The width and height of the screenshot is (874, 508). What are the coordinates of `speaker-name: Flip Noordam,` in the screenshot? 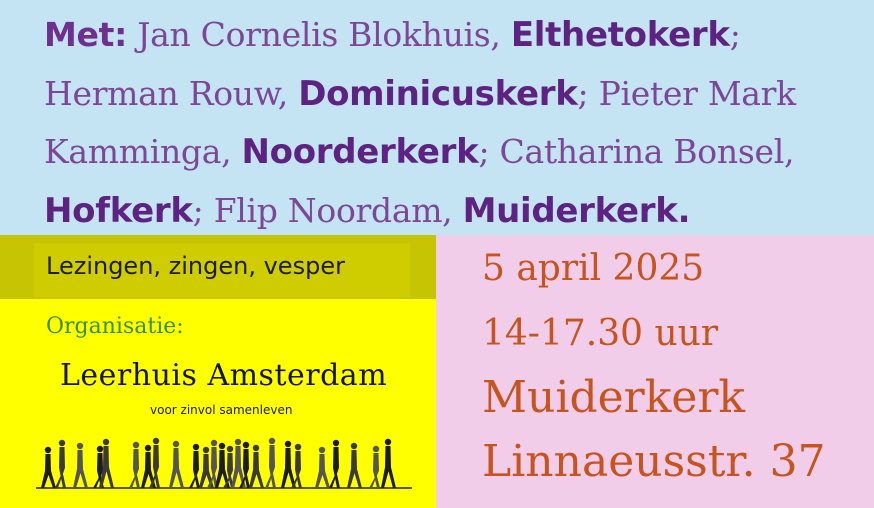 It's located at (333, 210).